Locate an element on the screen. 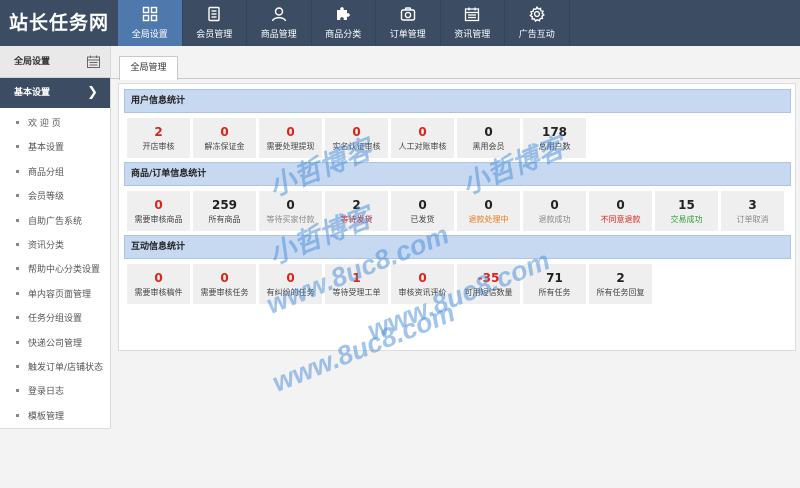  stat-card: 0 需要审核稿件 is located at coordinates (158, 284).